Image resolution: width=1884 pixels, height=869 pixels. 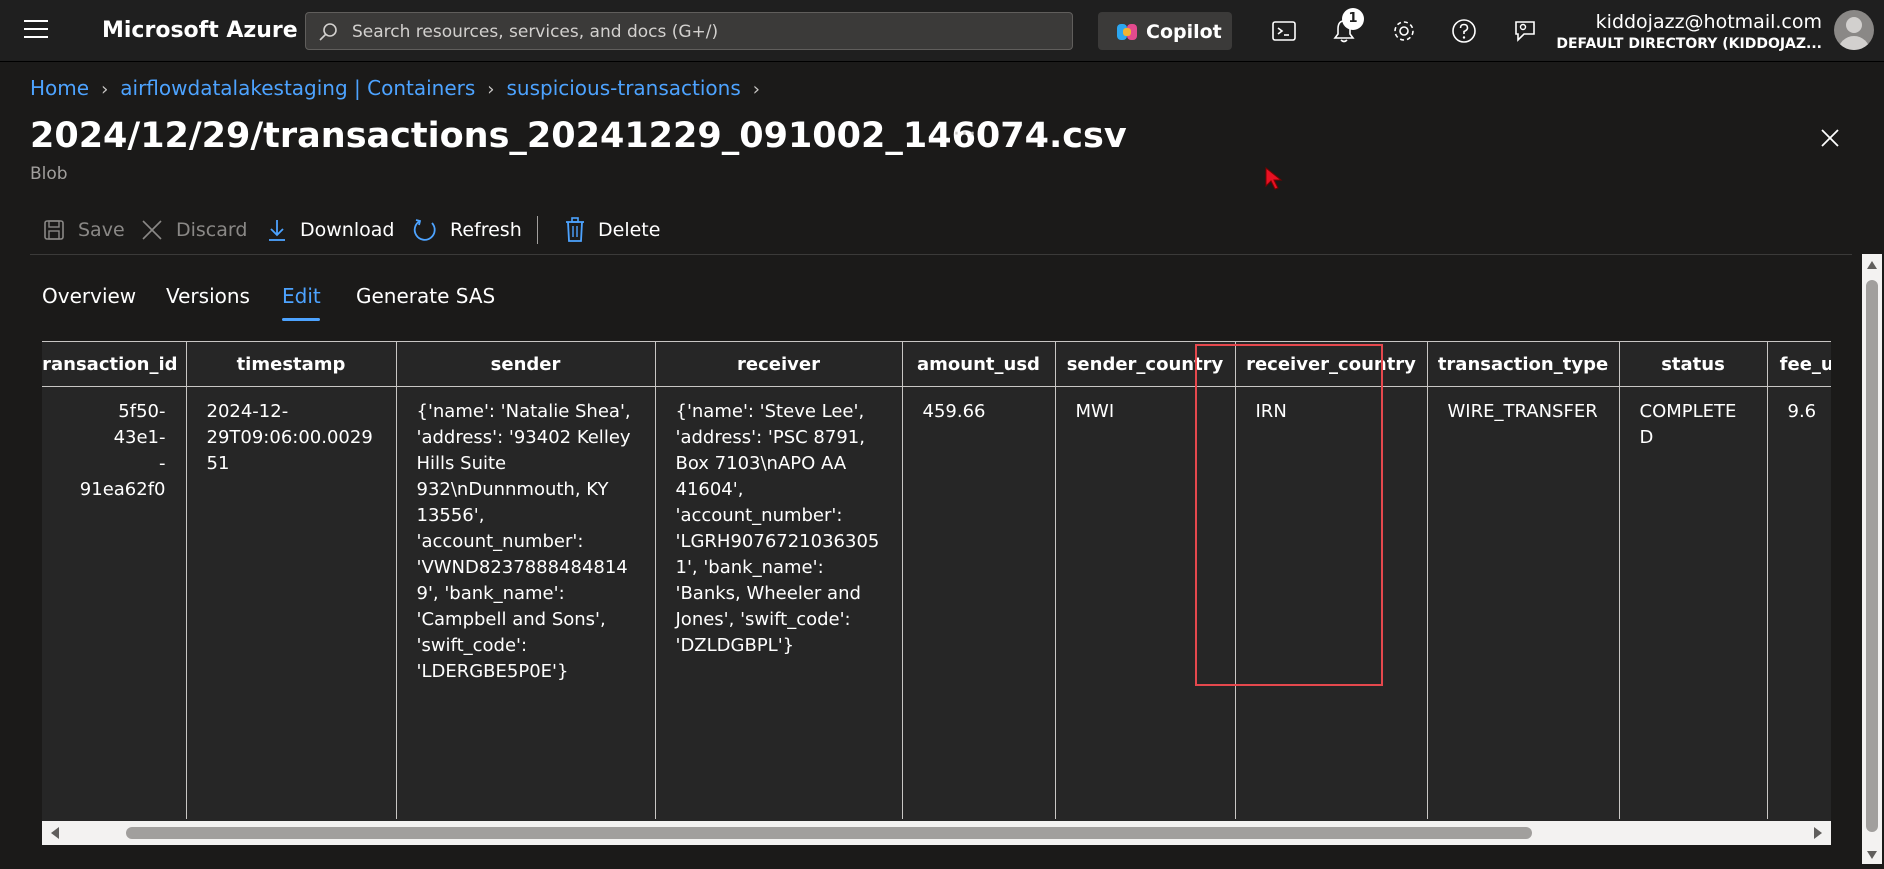 I want to click on delete-button: Delete, so click(x=612, y=230).